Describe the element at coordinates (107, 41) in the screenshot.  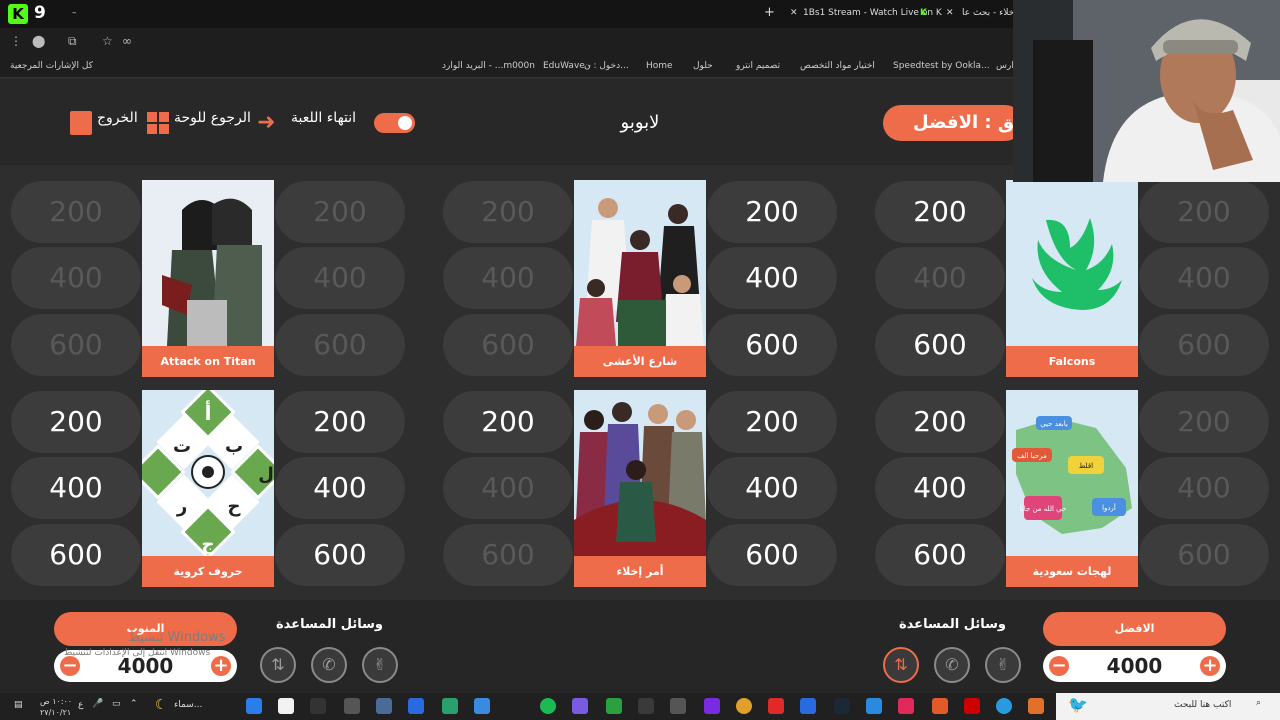
I see `bookmark-star-icon: ☆` at that location.